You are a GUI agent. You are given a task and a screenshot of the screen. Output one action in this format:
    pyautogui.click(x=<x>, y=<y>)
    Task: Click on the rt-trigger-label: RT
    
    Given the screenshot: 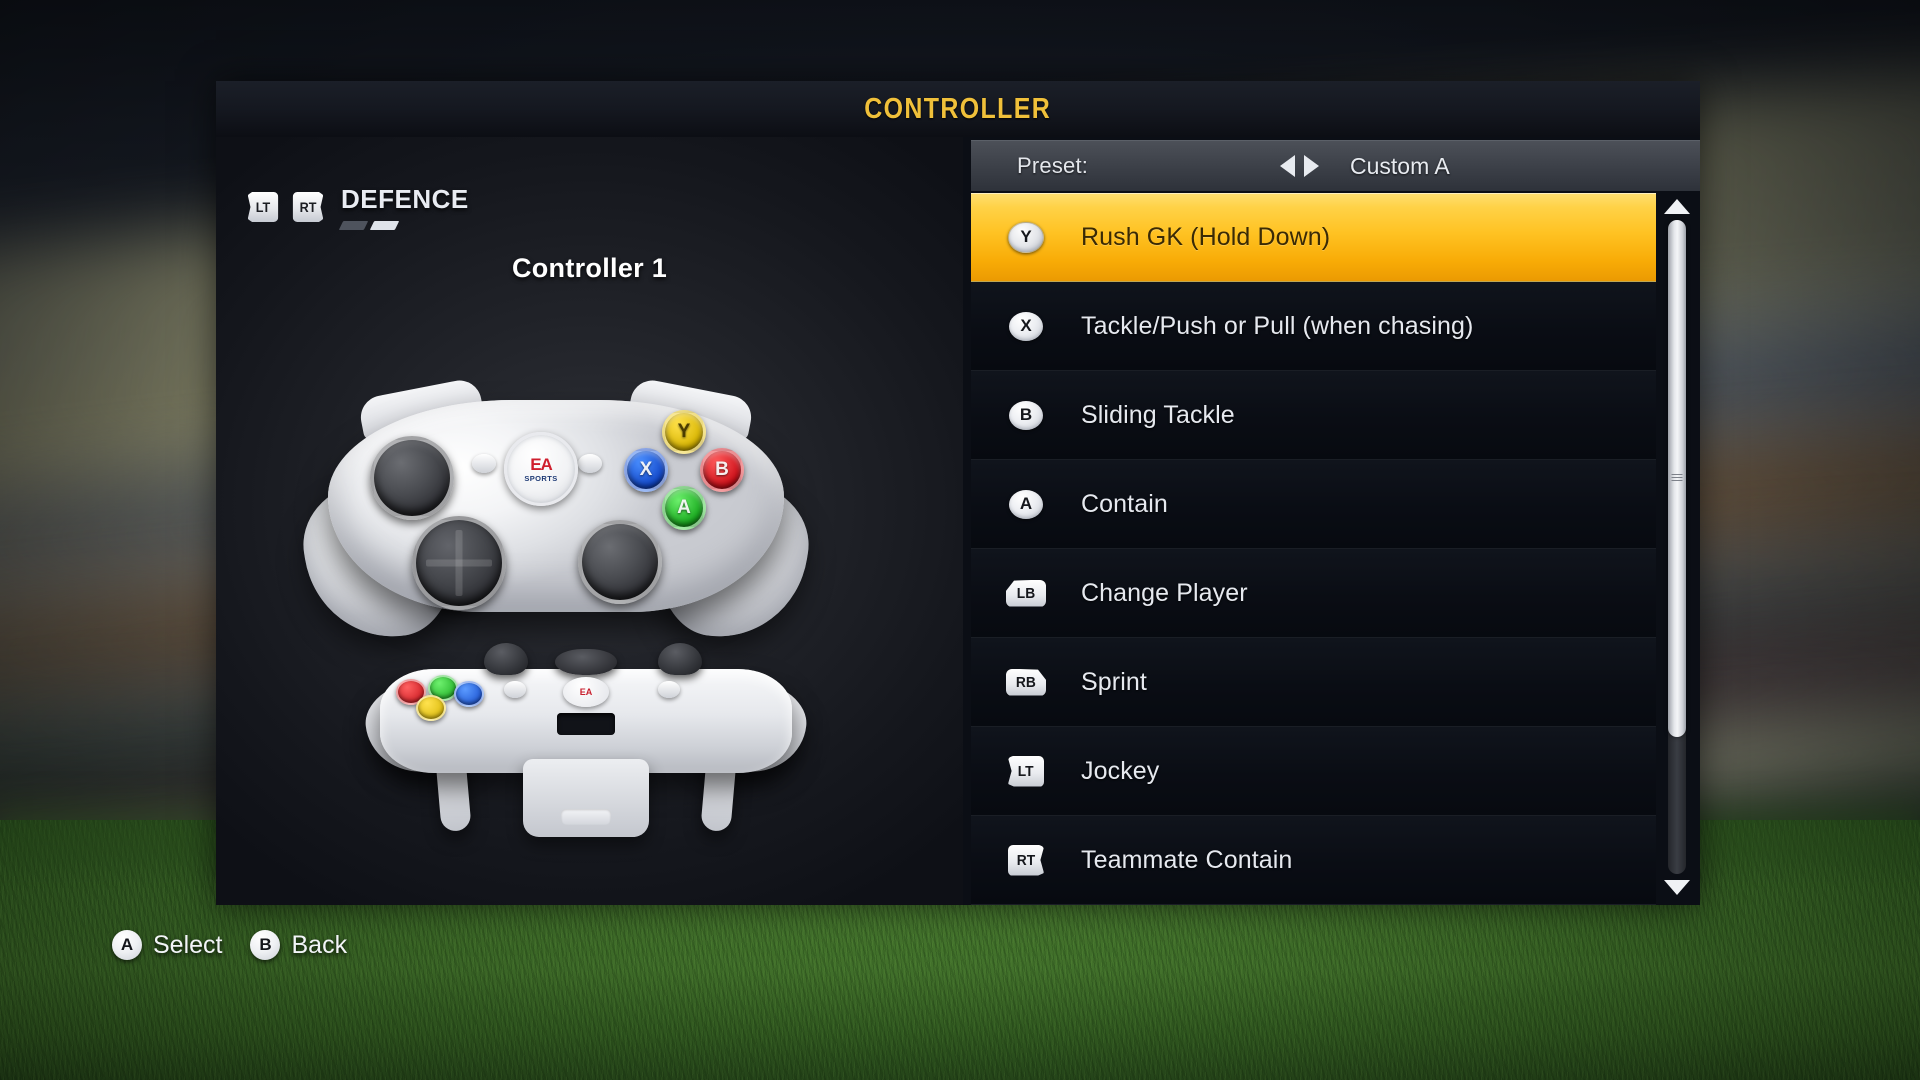 What is the action you would take?
    pyautogui.click(x=308, y=207)
    